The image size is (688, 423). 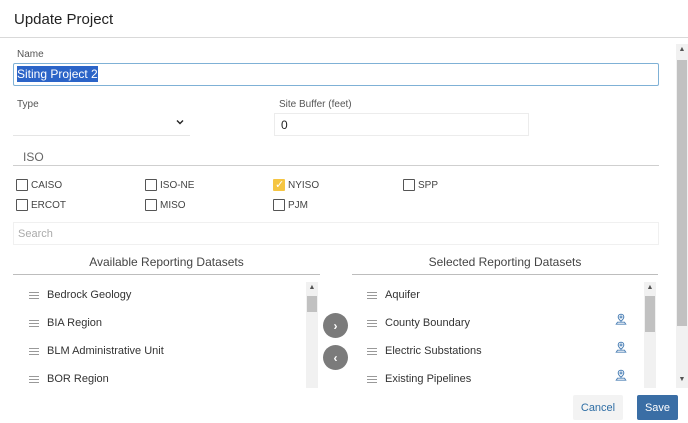 I want to click on available-item: Bedrock Geology, so click(x=80, y=295).